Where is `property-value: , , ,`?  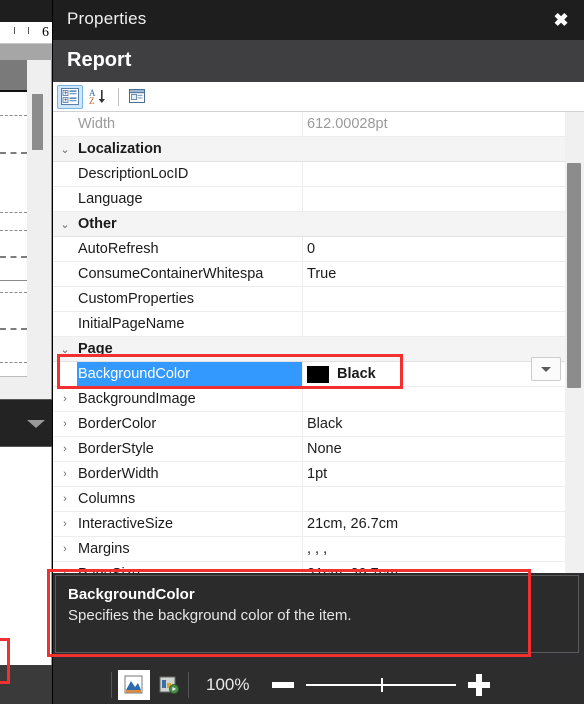
property-value: , , , is located at coordinates (434, 549).